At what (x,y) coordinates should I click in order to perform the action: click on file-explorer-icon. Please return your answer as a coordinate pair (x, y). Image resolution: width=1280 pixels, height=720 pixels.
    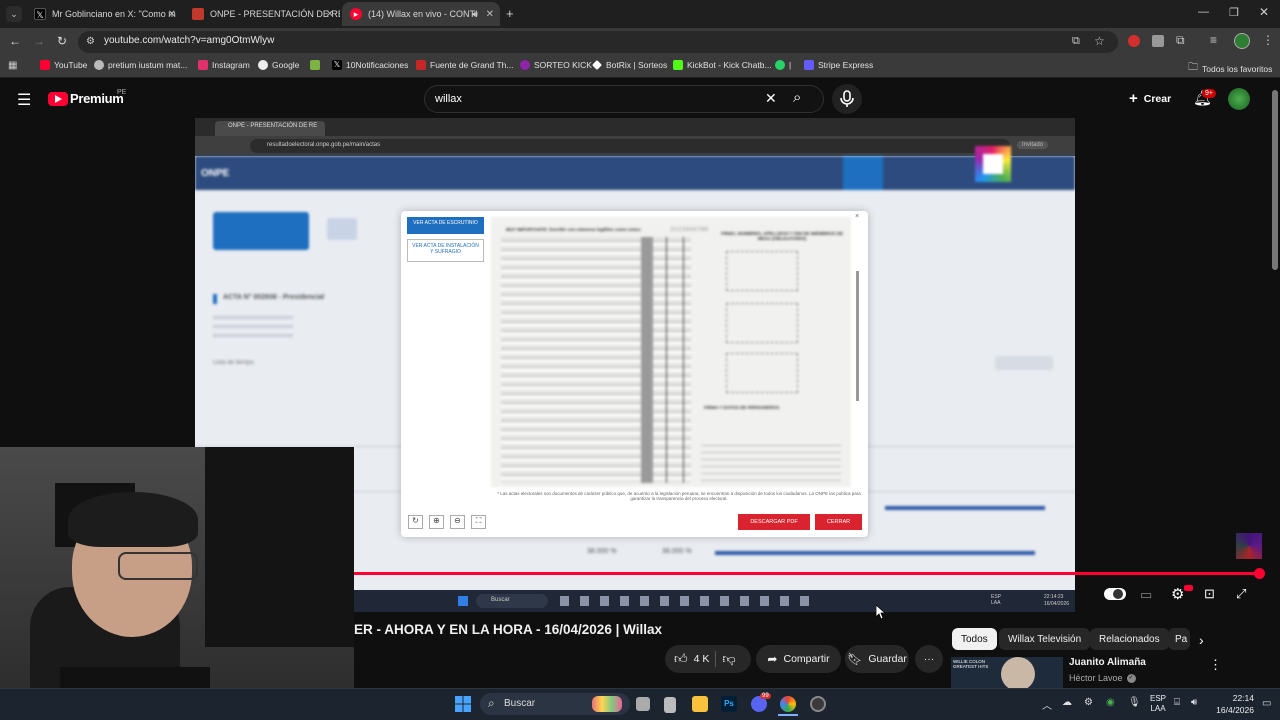
    Looking at the image, I should click on (700, 704).